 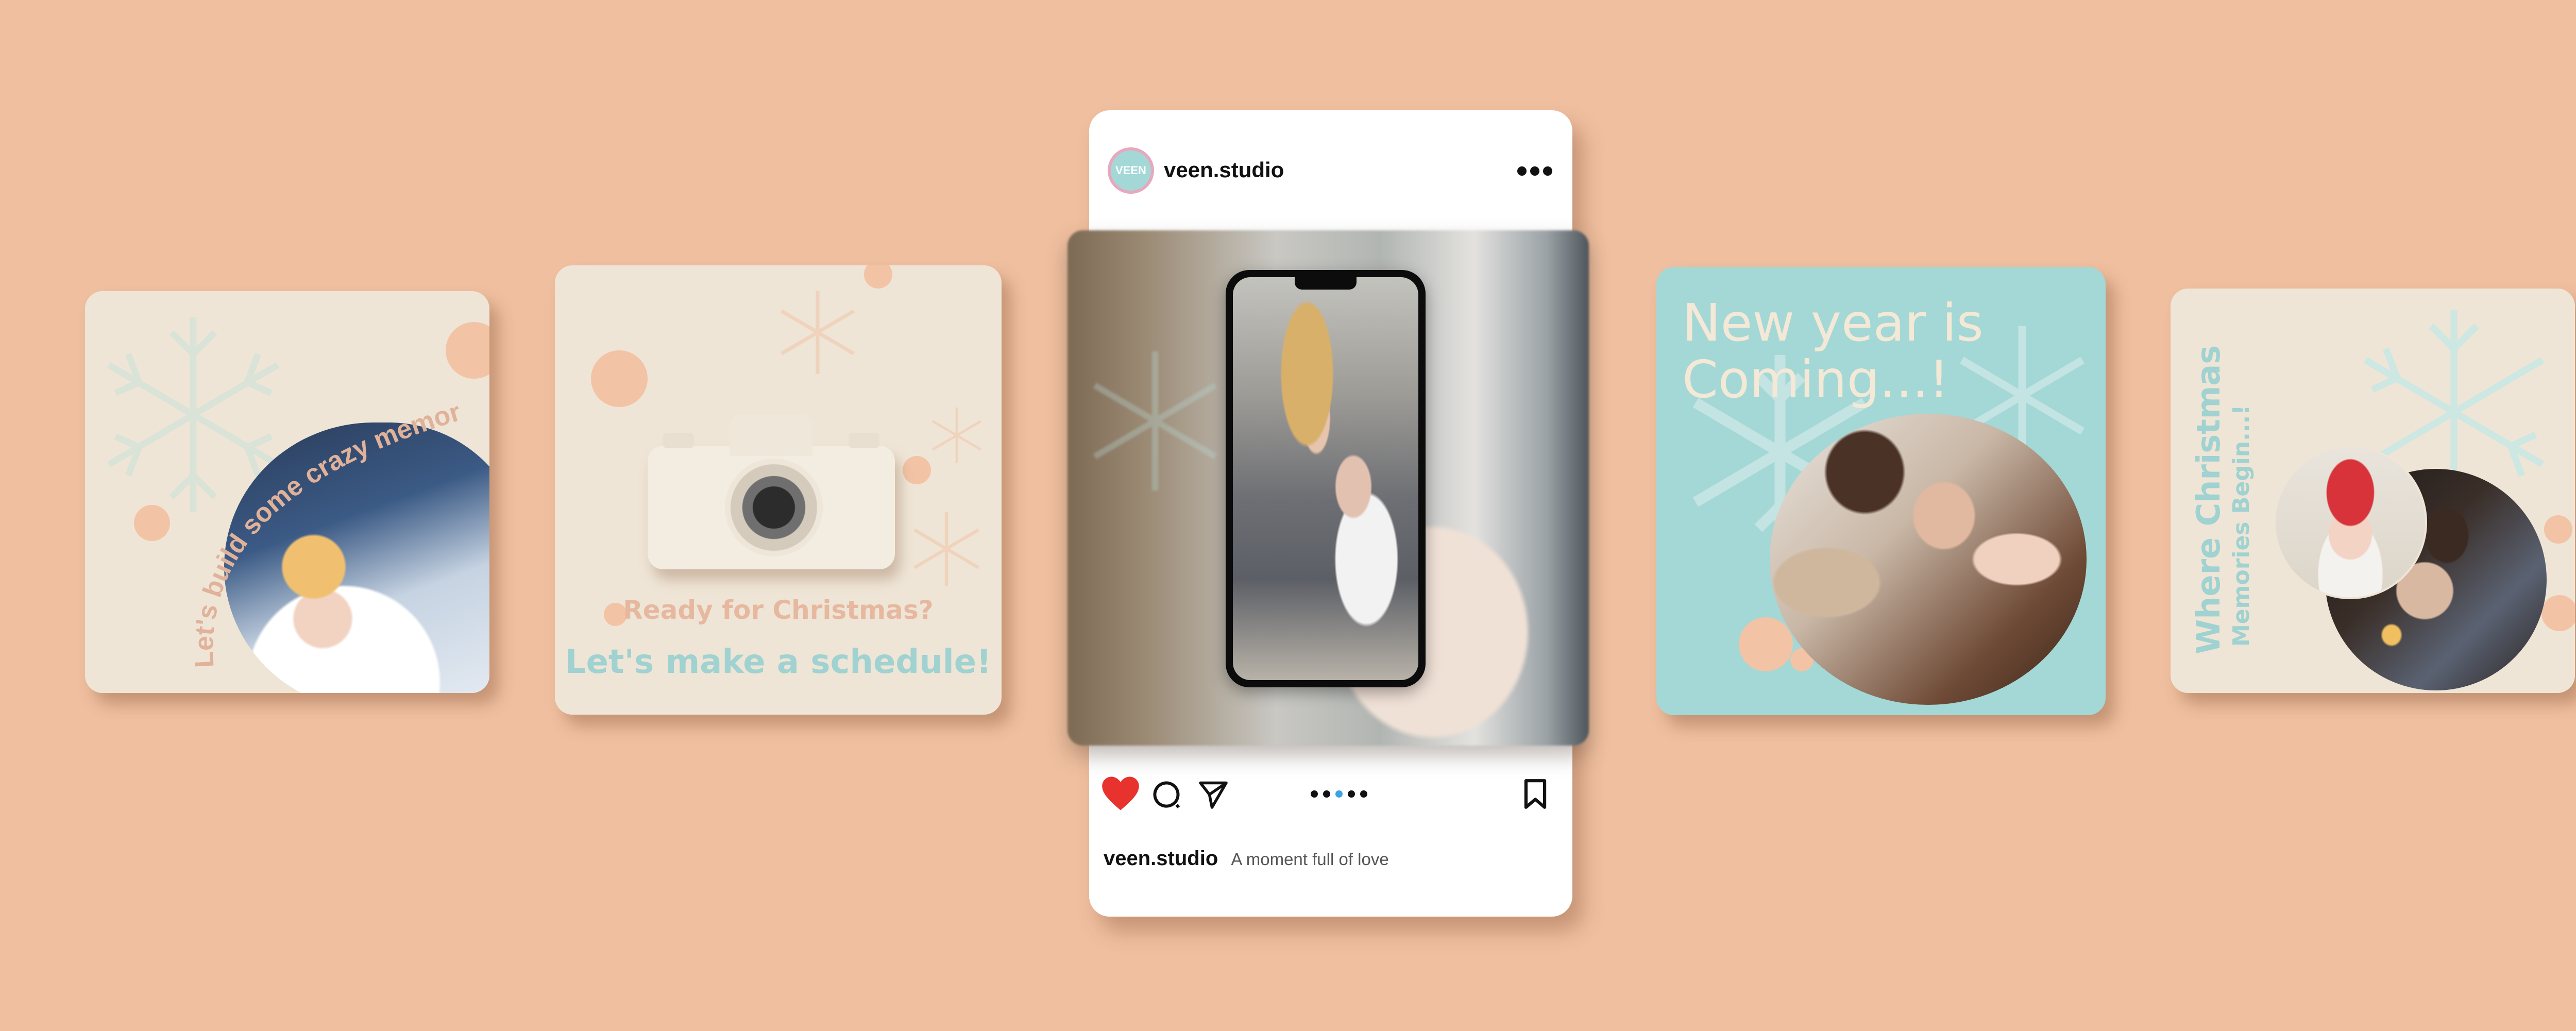 I want to click on ready-for-christmas-text: Ready for Christmas?, so click(x=778, y=610).